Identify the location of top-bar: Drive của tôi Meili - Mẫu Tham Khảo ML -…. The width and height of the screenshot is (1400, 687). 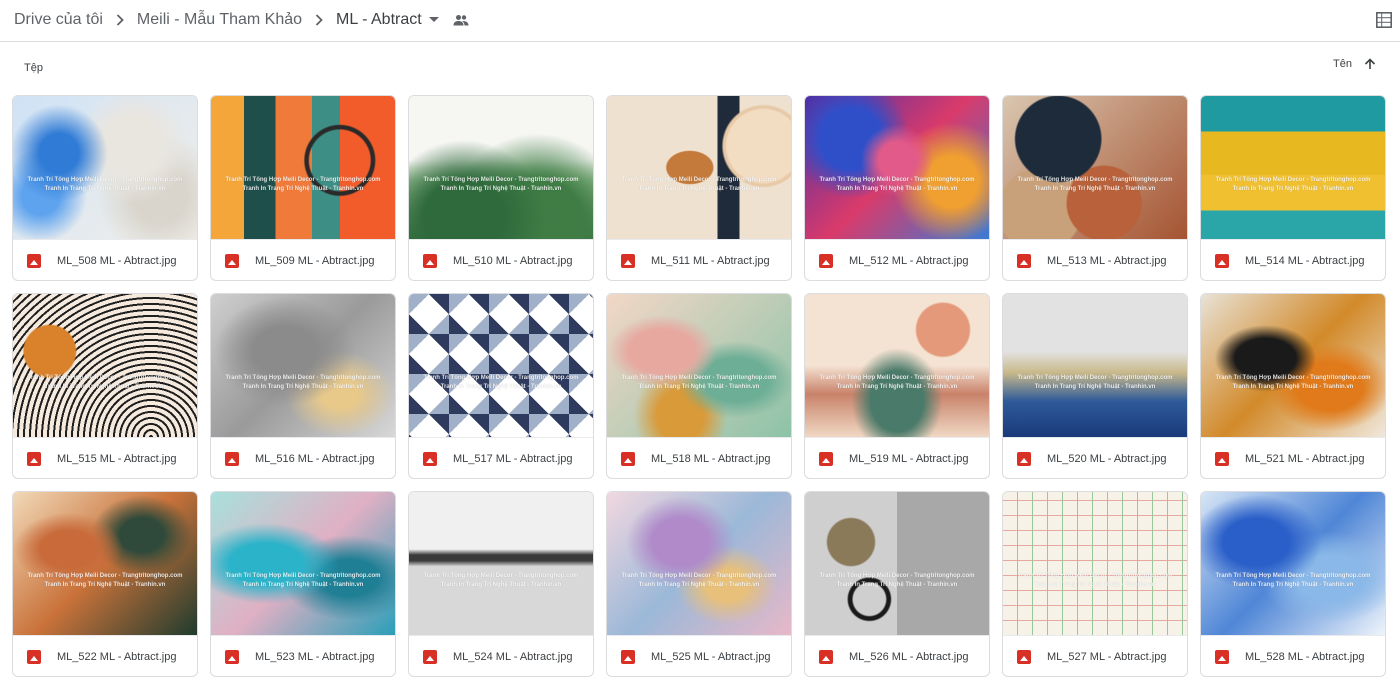
(700, 21).